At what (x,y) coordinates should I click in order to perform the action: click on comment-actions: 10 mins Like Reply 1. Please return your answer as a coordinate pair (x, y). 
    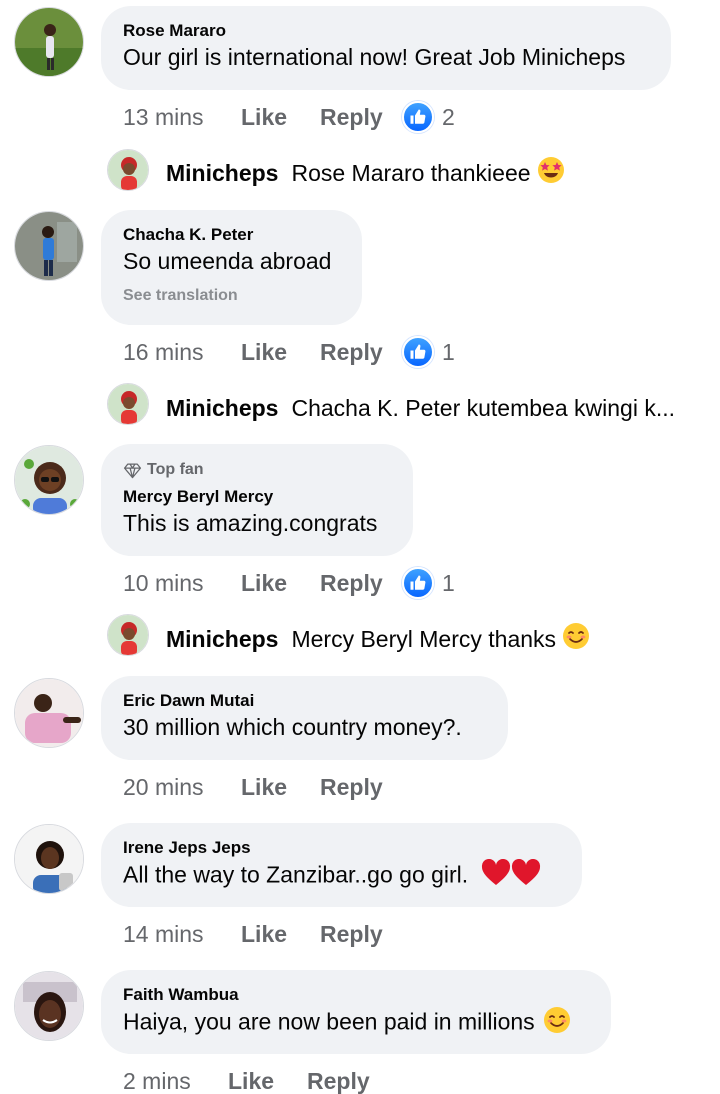
    Looking at the image, I should click on (289, 583).